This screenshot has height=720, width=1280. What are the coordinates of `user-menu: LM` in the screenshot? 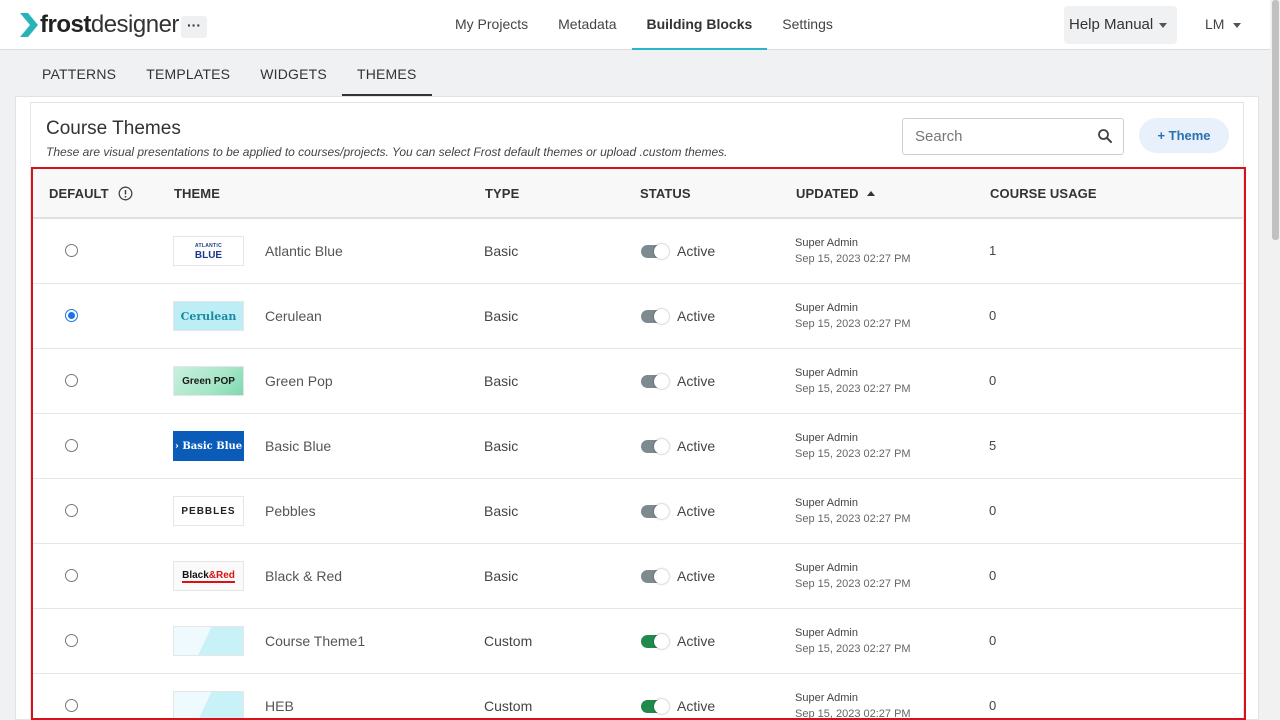 It's located at (1223, 24).